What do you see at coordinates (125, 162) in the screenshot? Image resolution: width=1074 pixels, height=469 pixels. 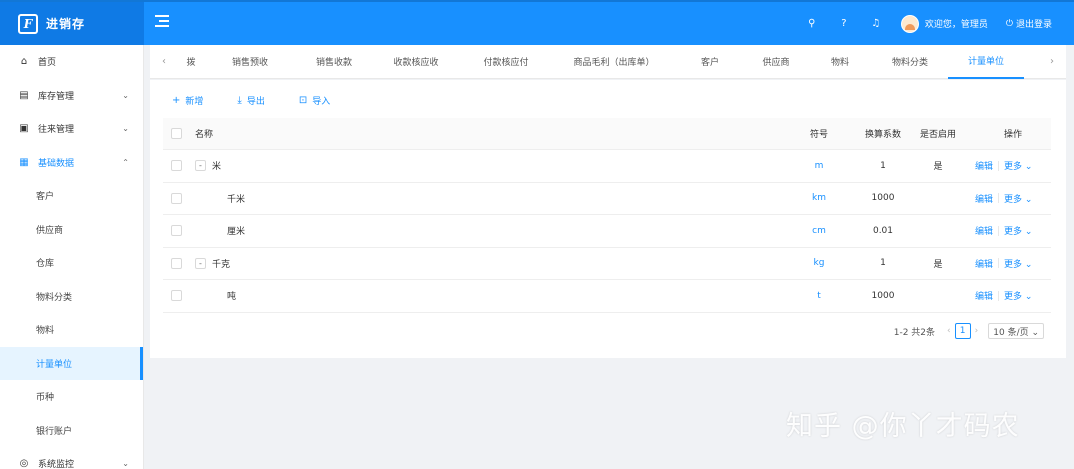 I see `chevron-up-icon: ⌃` at bounding box center [125, 162].